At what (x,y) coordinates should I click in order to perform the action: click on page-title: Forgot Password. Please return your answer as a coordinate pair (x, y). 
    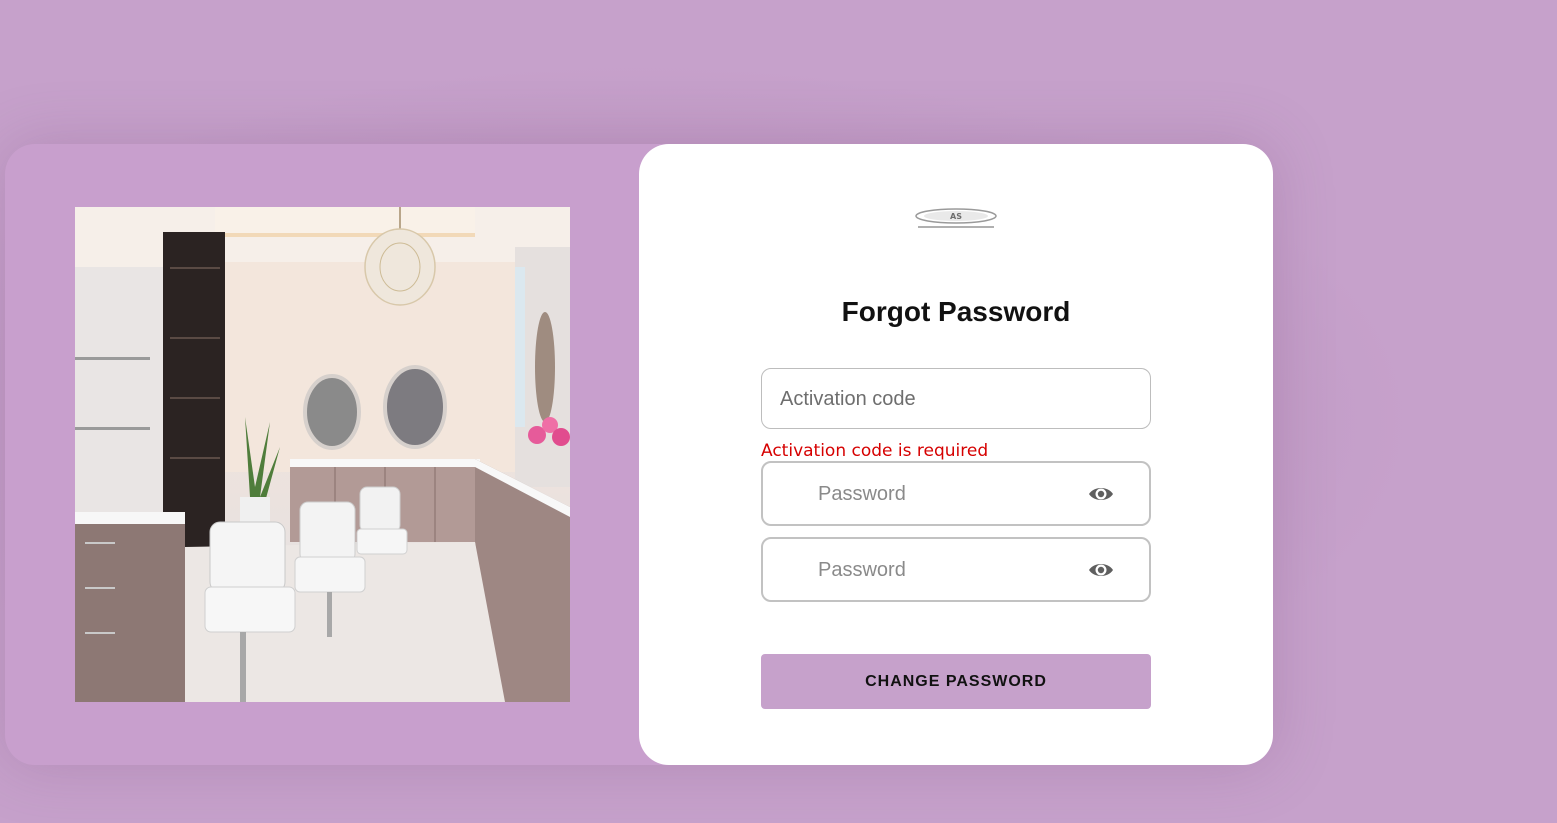
    Looking at the image, I should click on (956, 311).